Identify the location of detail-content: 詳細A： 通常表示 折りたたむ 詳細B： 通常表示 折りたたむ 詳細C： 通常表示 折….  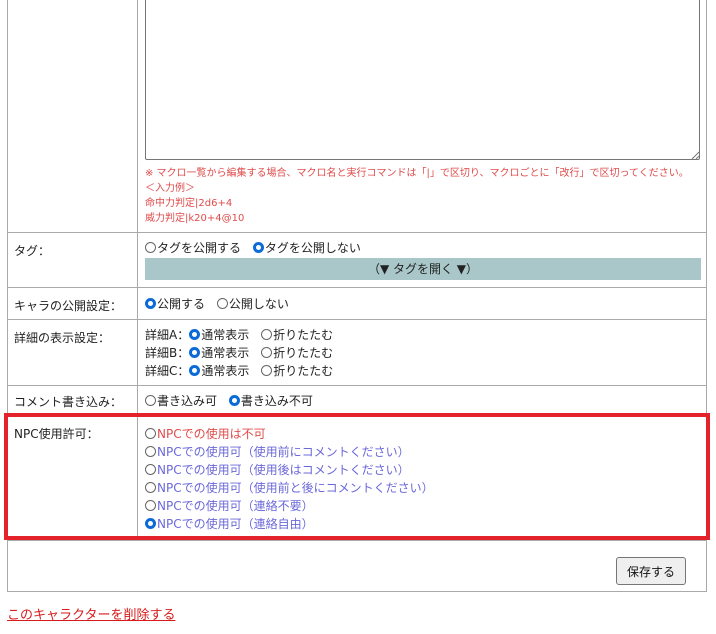
(422, 353).